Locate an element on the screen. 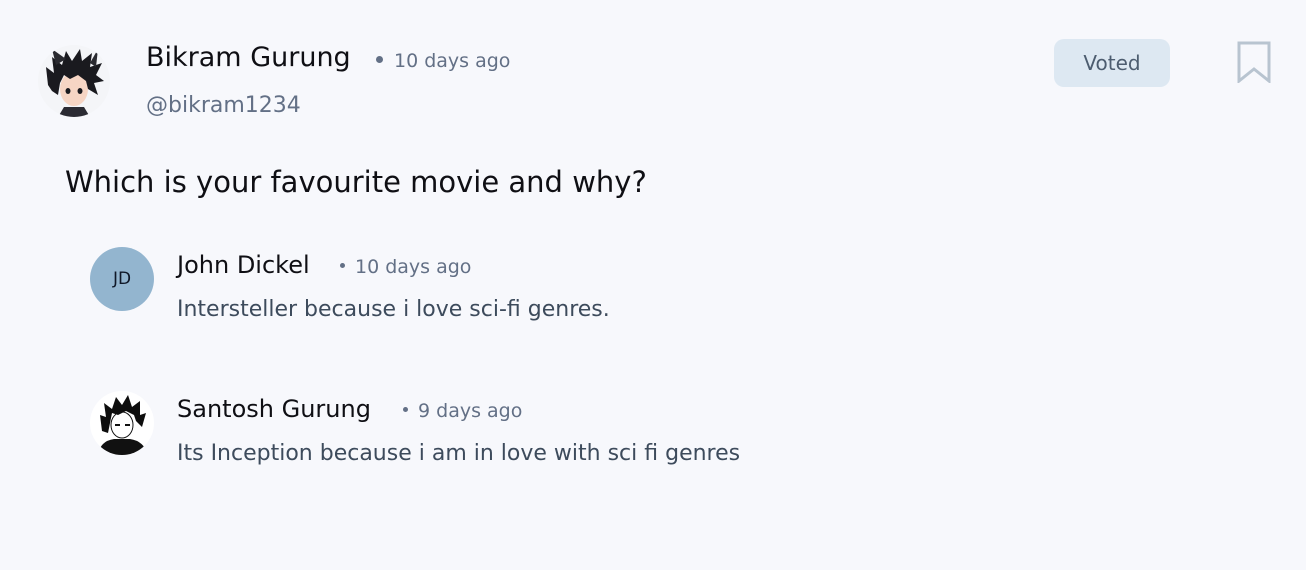 This screenshot has height=570, width=1306. comment-author-name: Santosh Gurung is located at coordinates (274, 409).